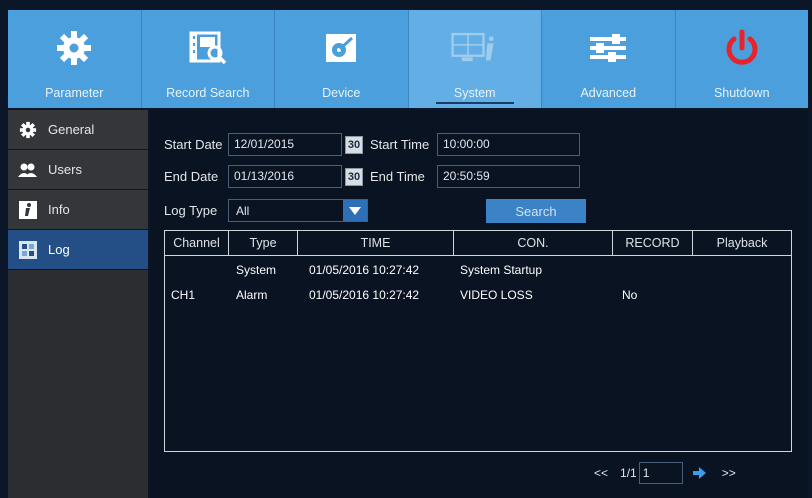 This screenshot has width=812, height=498. I want to click on tab-label: Advanced, so click(608, 93).